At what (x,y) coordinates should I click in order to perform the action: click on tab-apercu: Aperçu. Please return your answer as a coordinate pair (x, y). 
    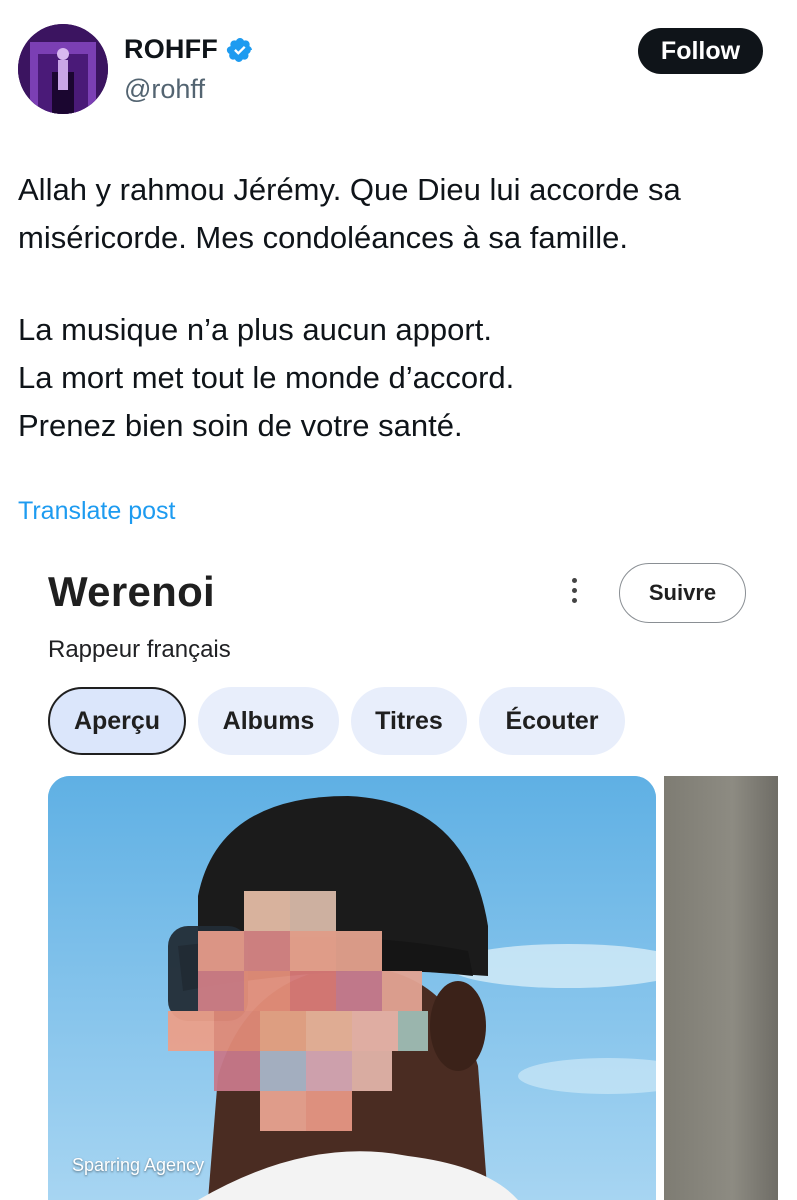
    Looking at the image, I should click on (117, 721).